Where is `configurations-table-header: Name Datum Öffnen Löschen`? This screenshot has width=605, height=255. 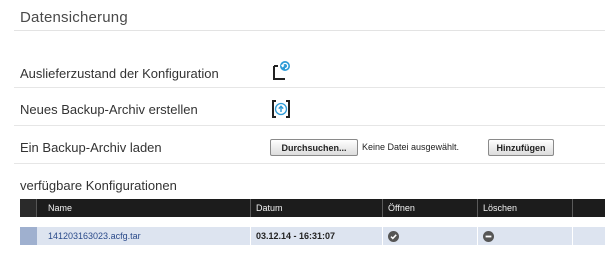 configurations-table-header: Name Datum Öffnen Löschen is located at coordinates (312, 208).